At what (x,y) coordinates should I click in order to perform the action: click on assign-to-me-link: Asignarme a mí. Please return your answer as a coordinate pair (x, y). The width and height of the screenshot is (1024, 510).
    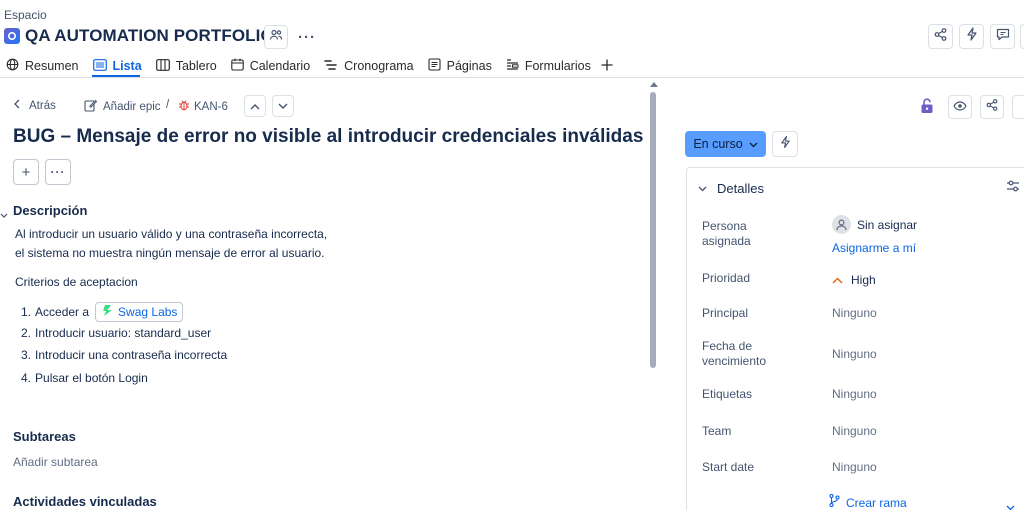
    Looking at the image, I should click on (874, 248).